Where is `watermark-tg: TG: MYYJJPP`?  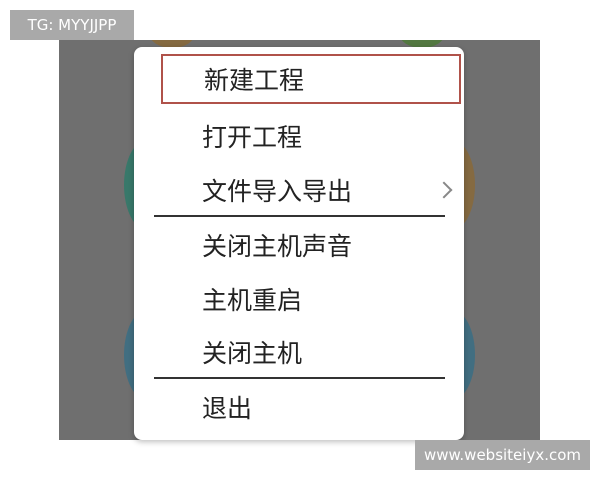 watermark-tg: TG: MYYJJPP is located at coordinates (72, 25).